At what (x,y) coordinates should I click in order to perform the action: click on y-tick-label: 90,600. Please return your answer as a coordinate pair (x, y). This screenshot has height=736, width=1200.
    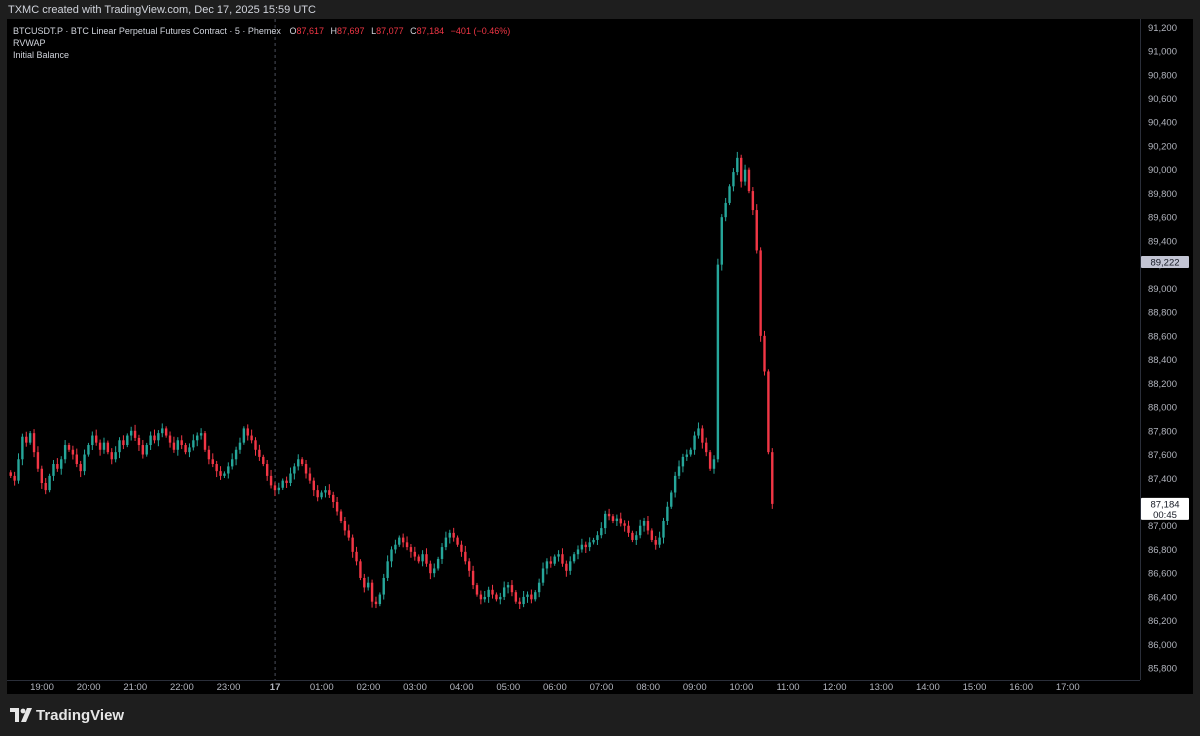
    Looking at the image, I should click on (1162, 99).